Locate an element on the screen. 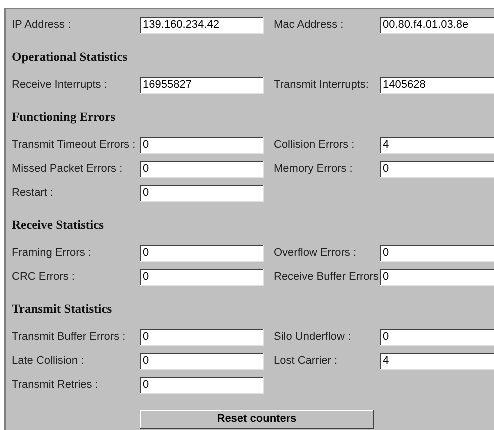  reset-counters-button: Reset counters is located at coordinates (257, 419).